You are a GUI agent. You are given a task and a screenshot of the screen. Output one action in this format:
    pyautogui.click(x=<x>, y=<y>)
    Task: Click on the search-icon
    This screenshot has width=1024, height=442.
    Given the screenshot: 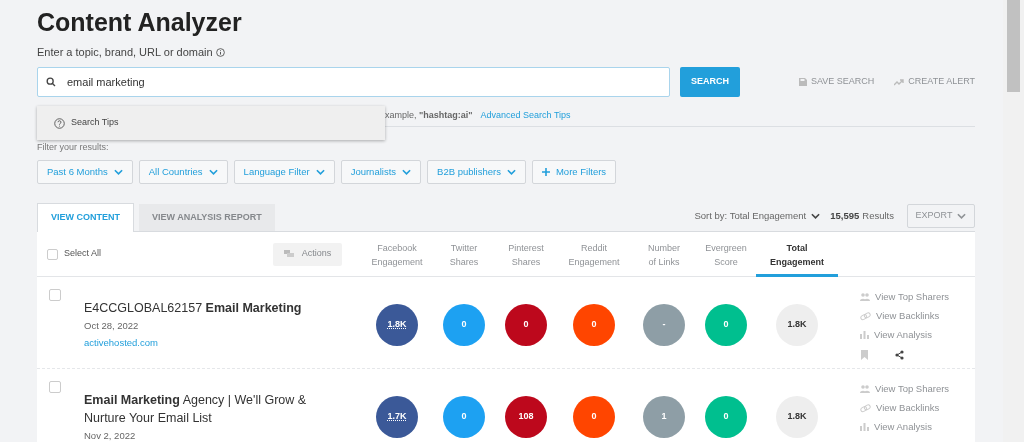 What is the action you would take?
    pyautogui.click(x=51, y=82)
    